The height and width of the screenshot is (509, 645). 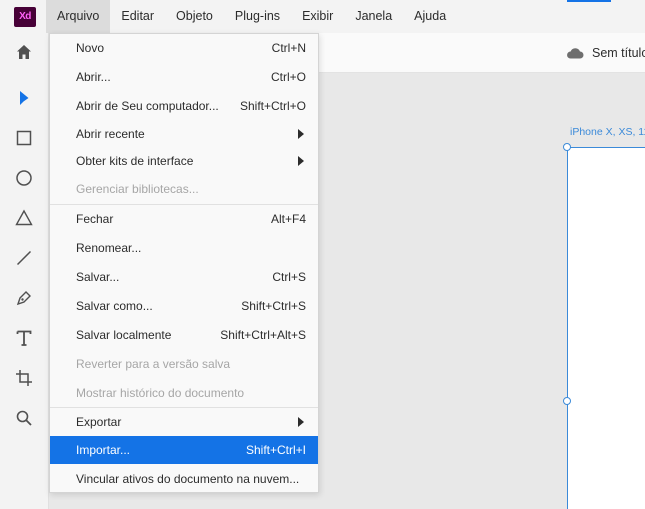 What do you see at coordinates (272, 106) in the screenshot?
I see `menu-item-shortcut: Shift+Ctrl+O` at bounding box center [272, 106].